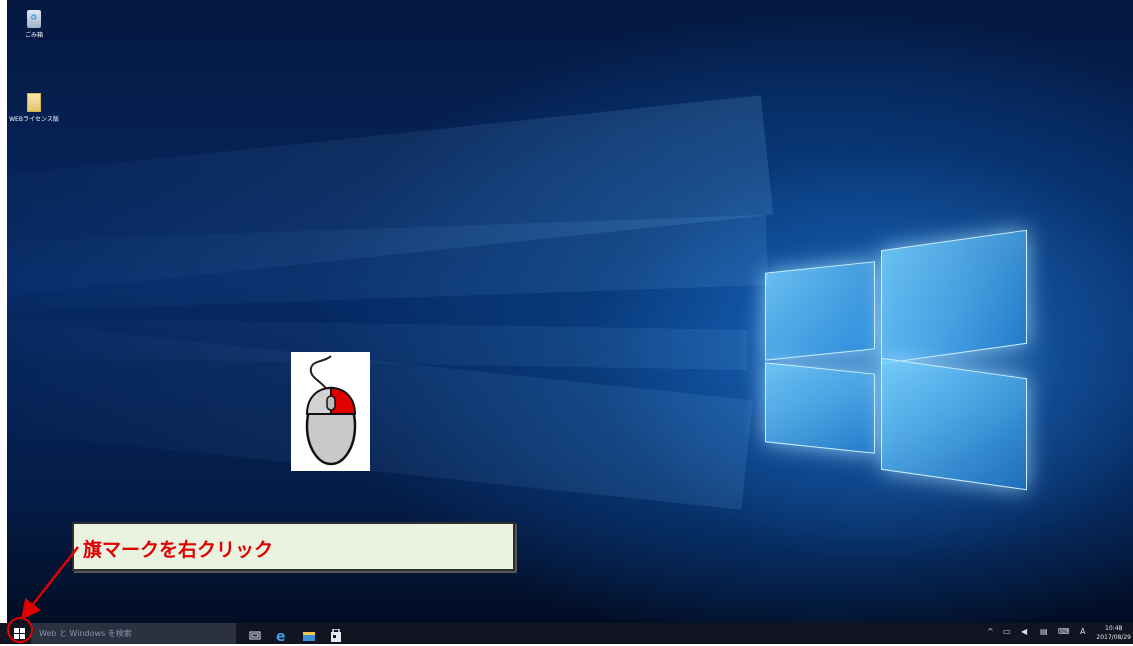  What do you see at coordinates (34, 119) in the screenshot?
I see `desktop-icon-label: WEBライセンス版` at bounding box center [34, 119].